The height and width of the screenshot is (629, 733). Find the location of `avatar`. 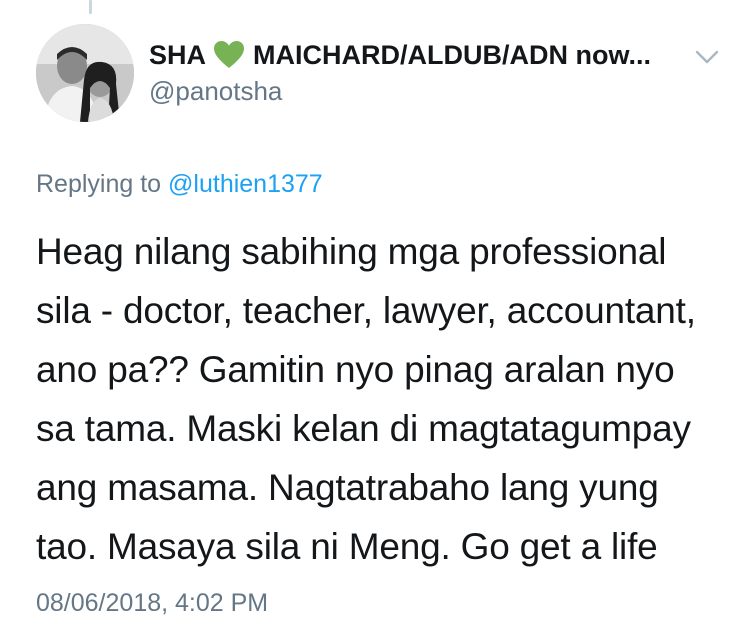

avatar is located at coordinates (85, 73).